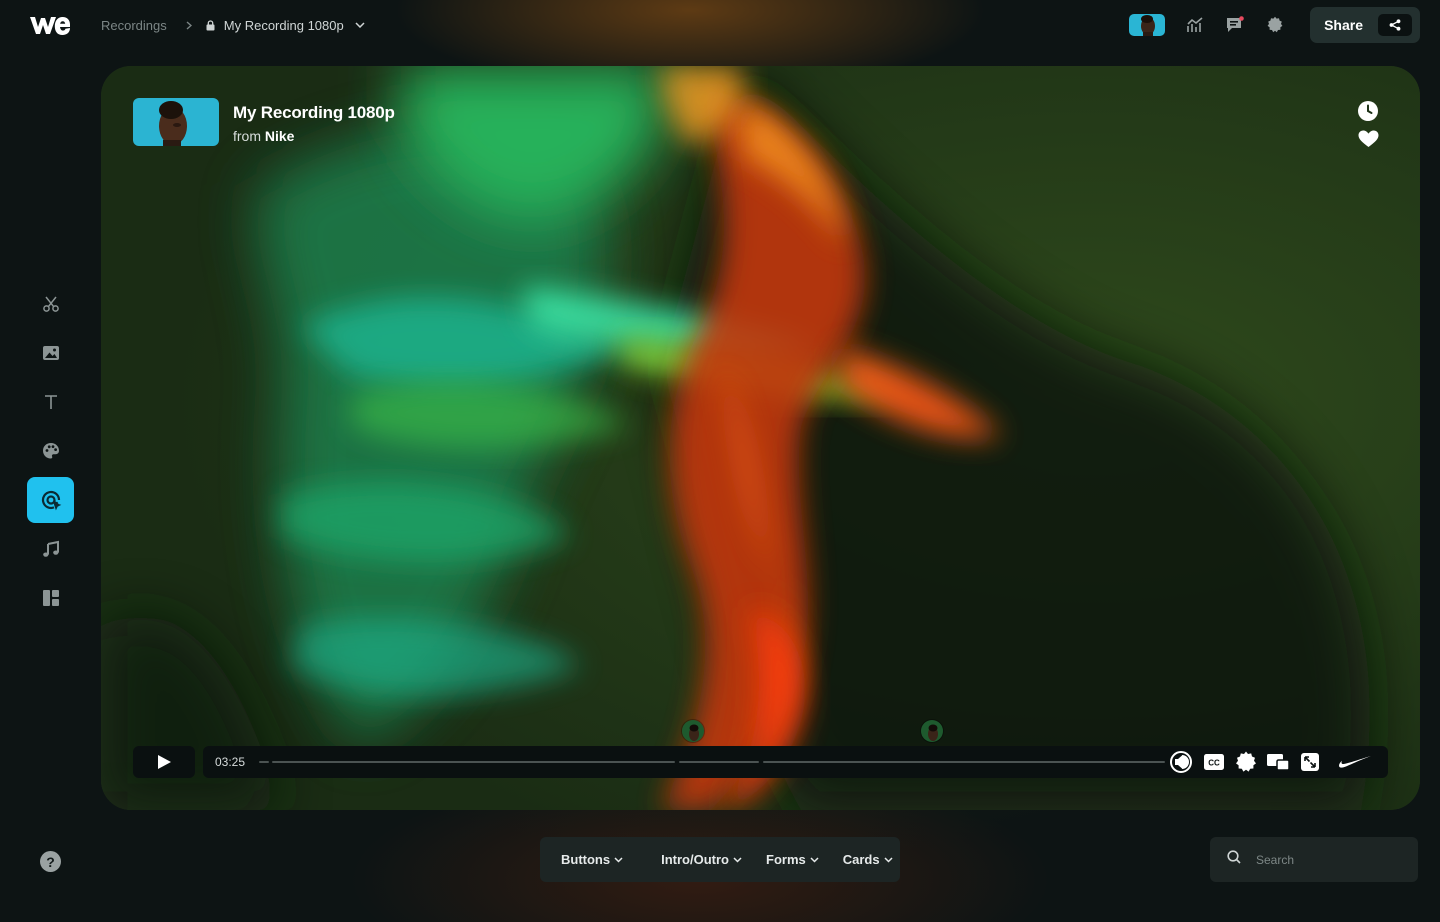 This screenshot has height=922, width=1440. I want to click on closed-captions-icon: CC, so click(1214, 762).